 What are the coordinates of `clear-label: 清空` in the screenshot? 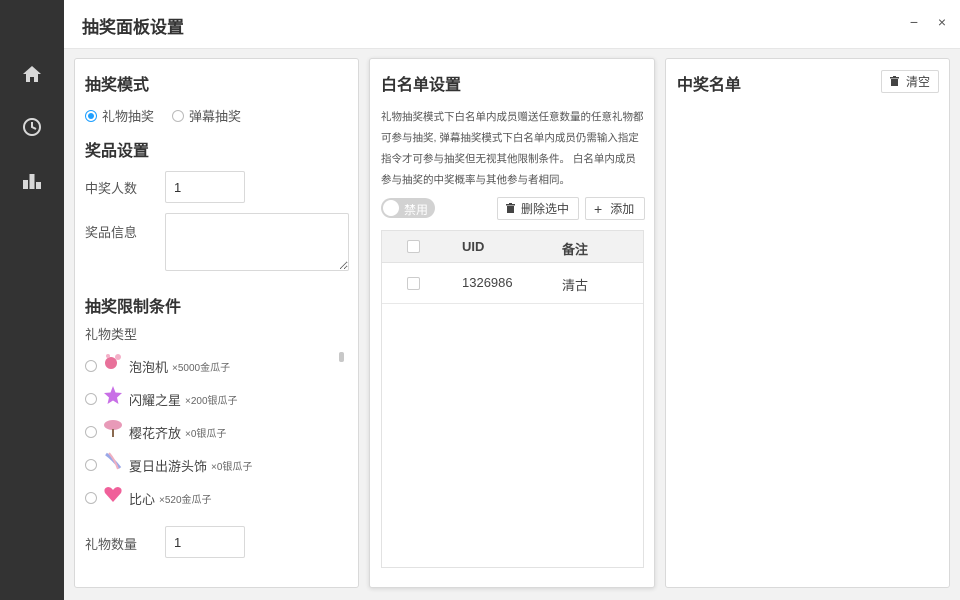 It's located at (918, 82).